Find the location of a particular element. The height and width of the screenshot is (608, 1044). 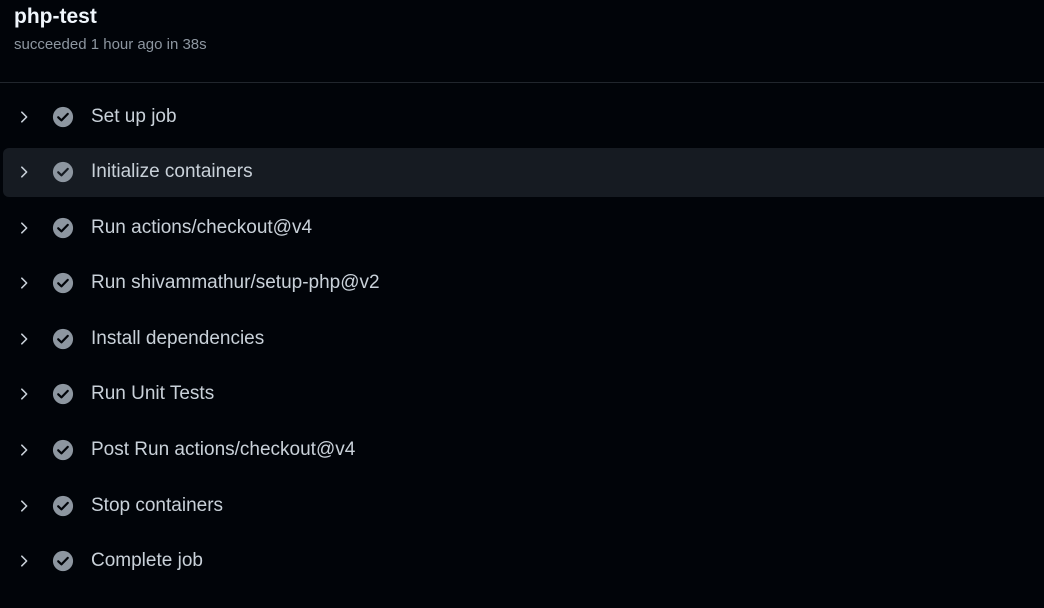

step-row: Post Run actions/checkout@v4 is located at coordinates (523, 450).